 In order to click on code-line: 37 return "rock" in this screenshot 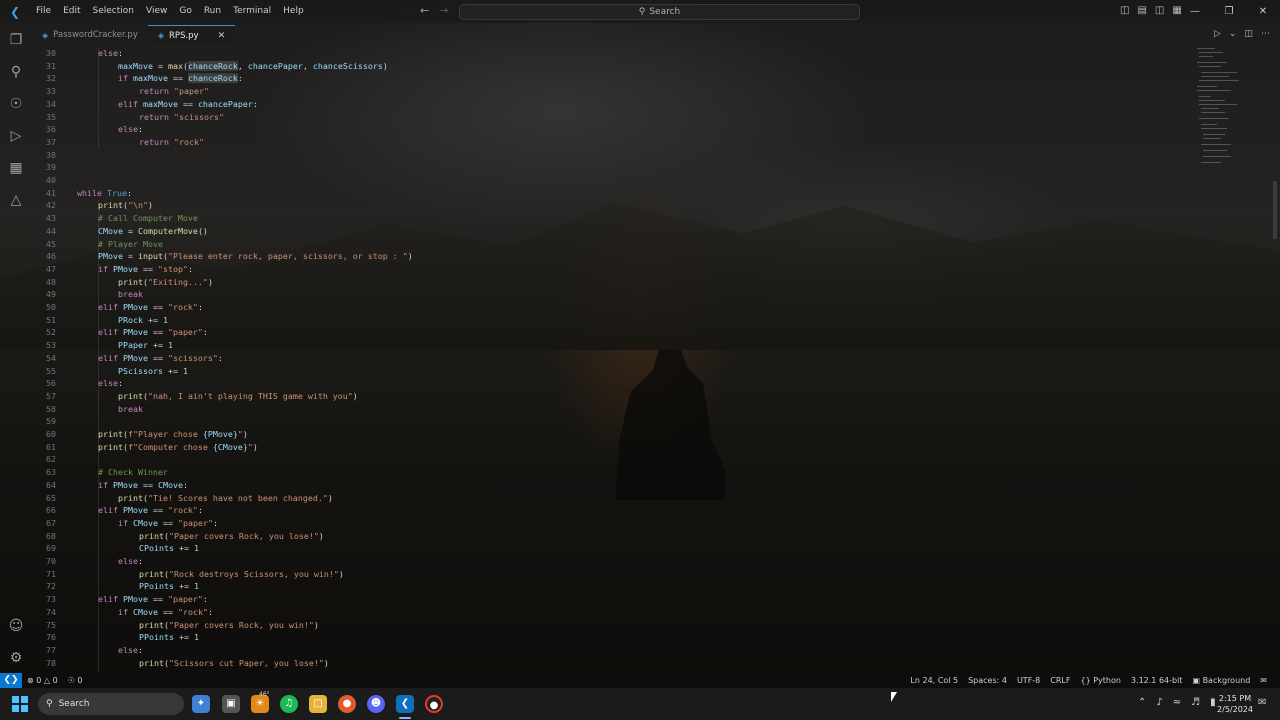, I will do `click(125, 141)`.